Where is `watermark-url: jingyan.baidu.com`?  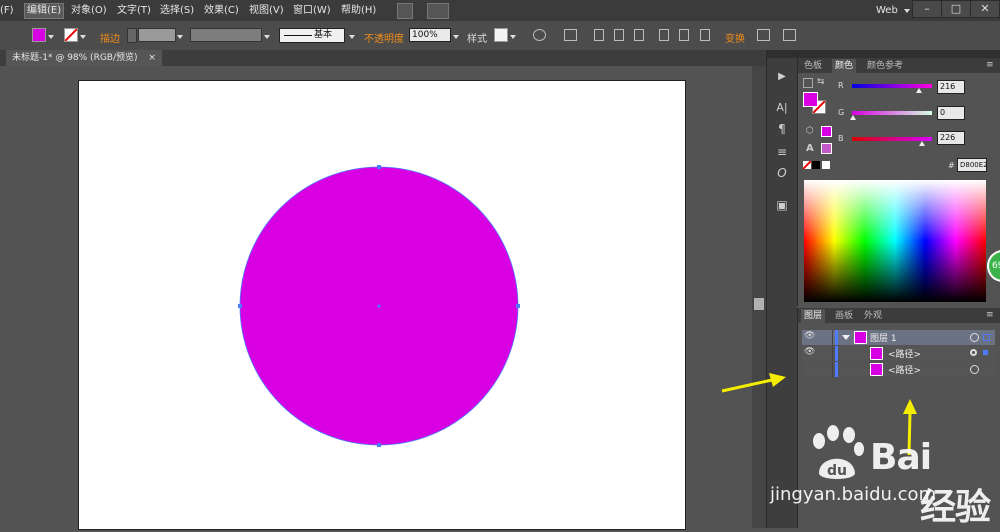
watermark-url: jingyan.baidu.com is located at coordinates (853, 494).